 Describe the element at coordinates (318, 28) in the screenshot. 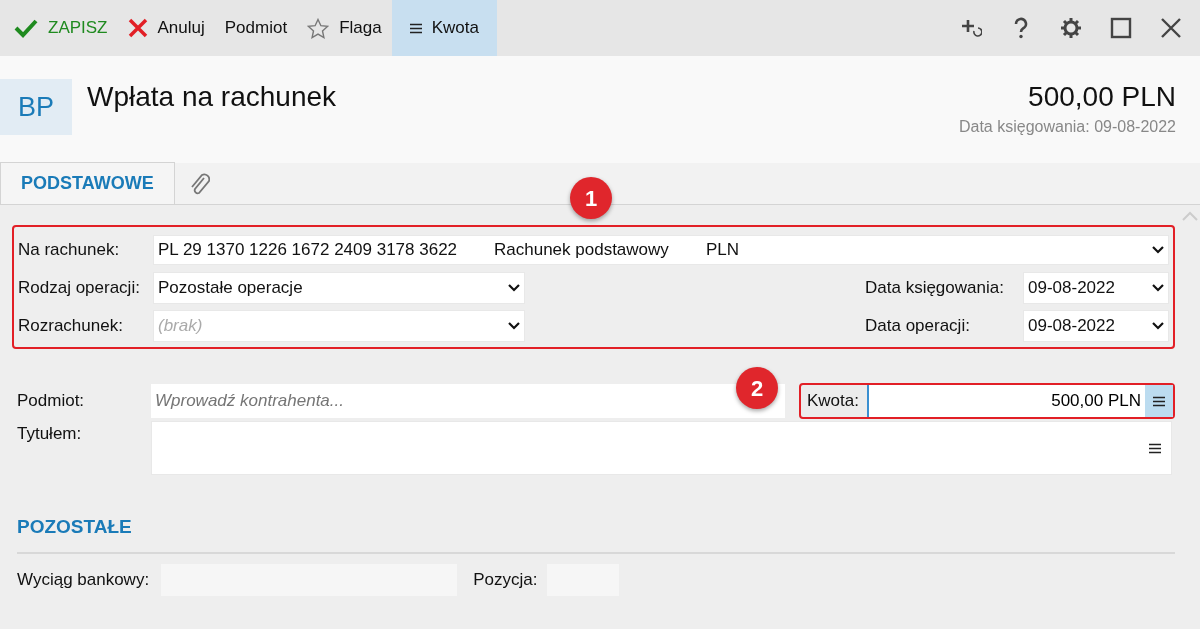

I see `star-icon` at that location.